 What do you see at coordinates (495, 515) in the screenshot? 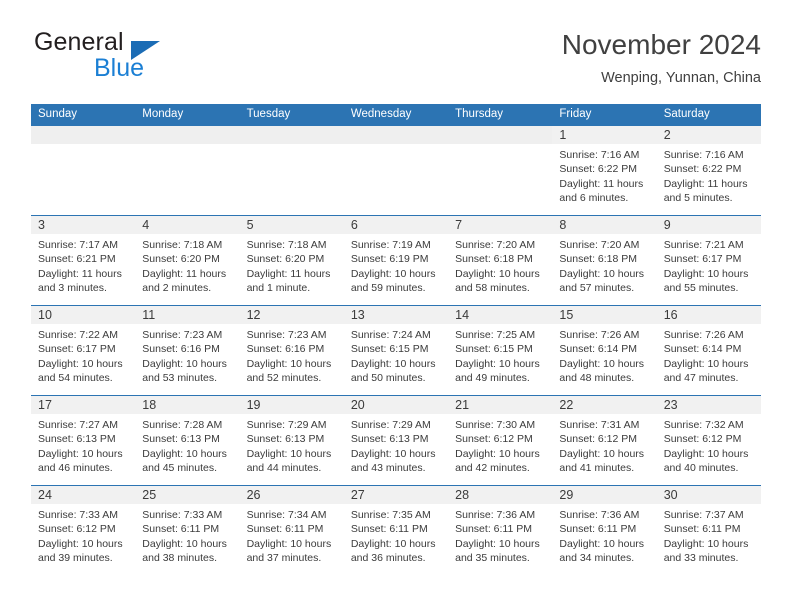
I see `day-detail-line: Sunrise: 7:36 AM` at bounding box center [495, 515].